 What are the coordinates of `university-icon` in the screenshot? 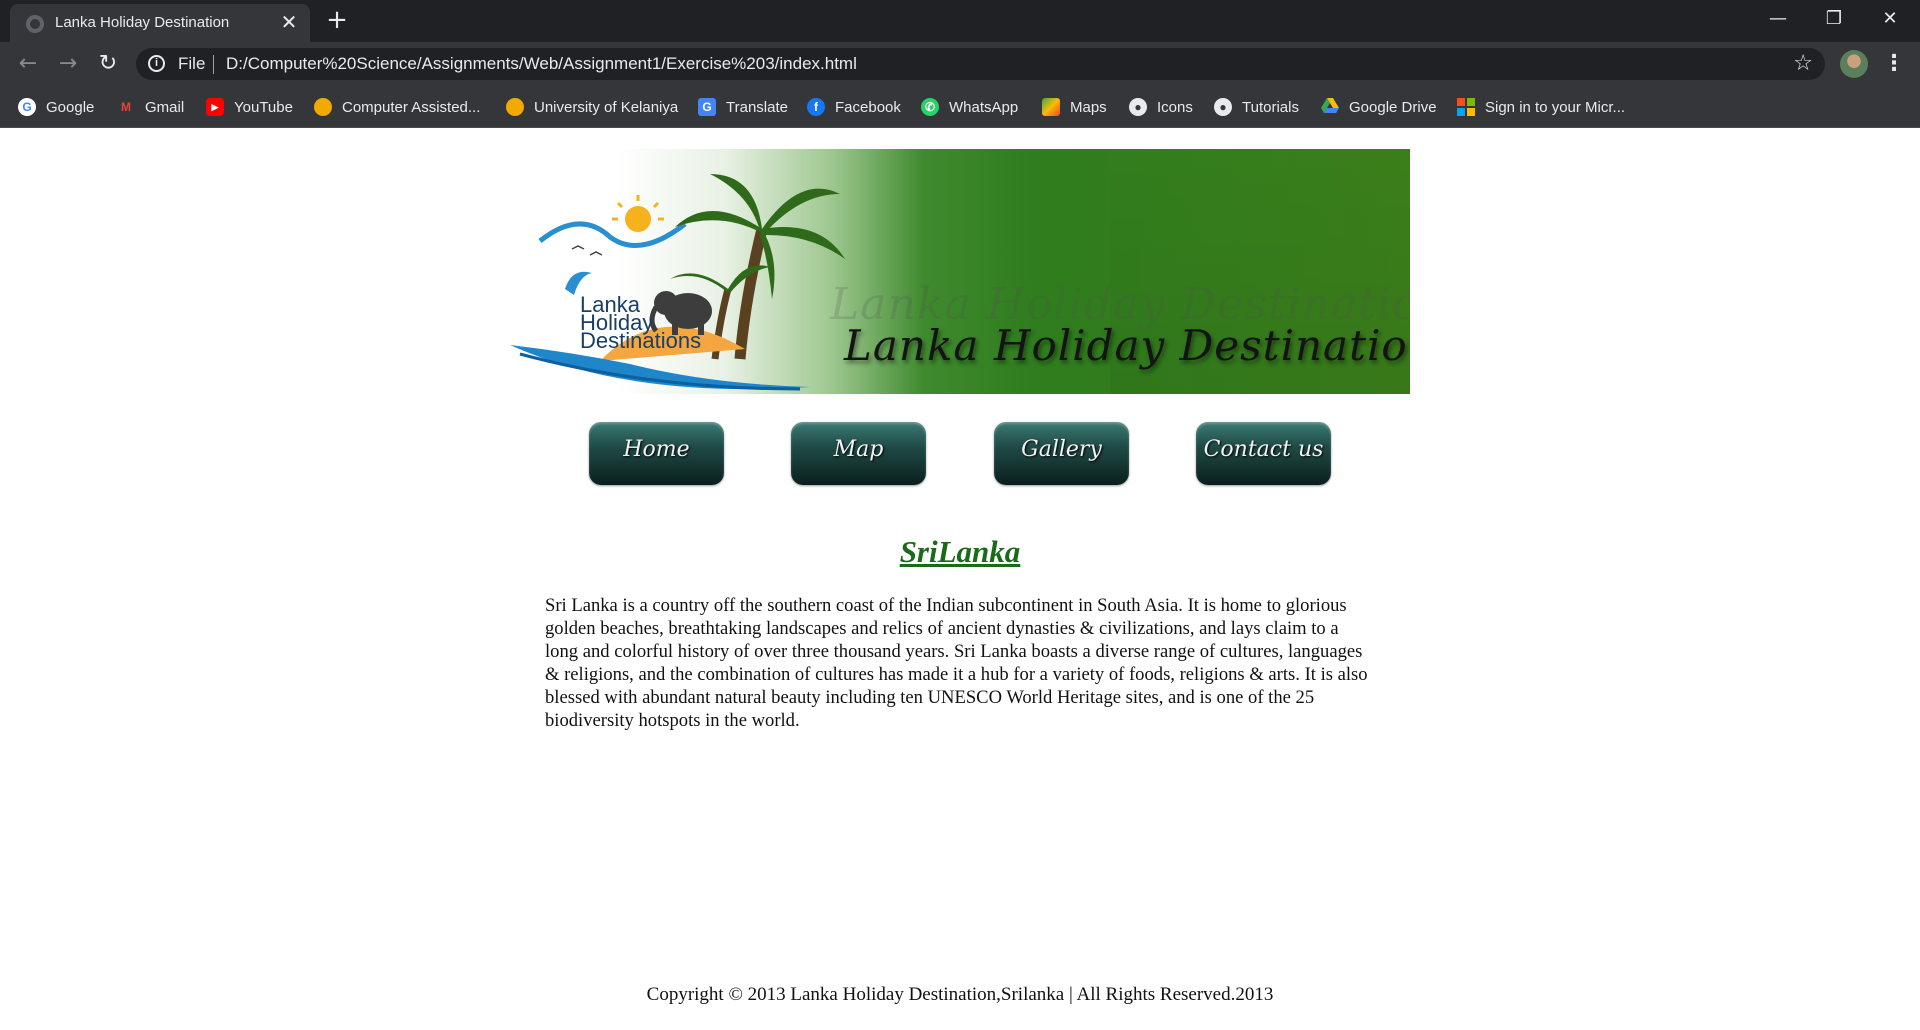 It's located at (515, 107).